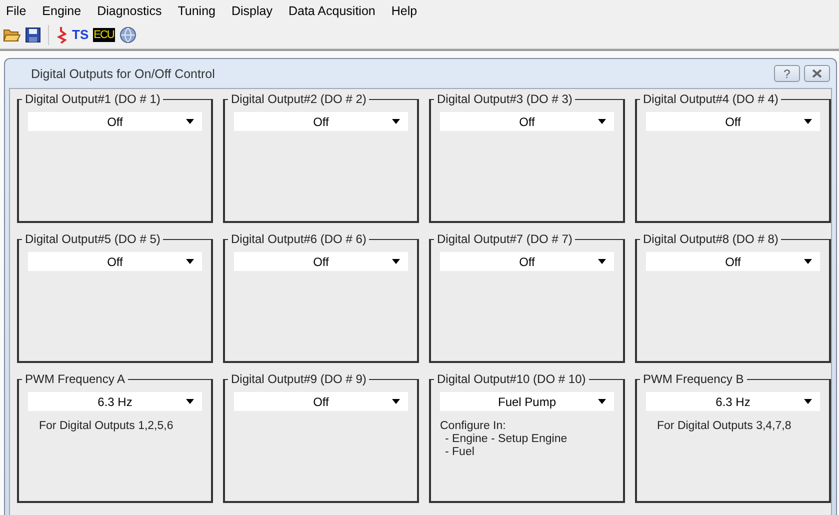 This screenshot has width=839, height=515. I want to click on note-text: Configure In:, so click(473, 426).